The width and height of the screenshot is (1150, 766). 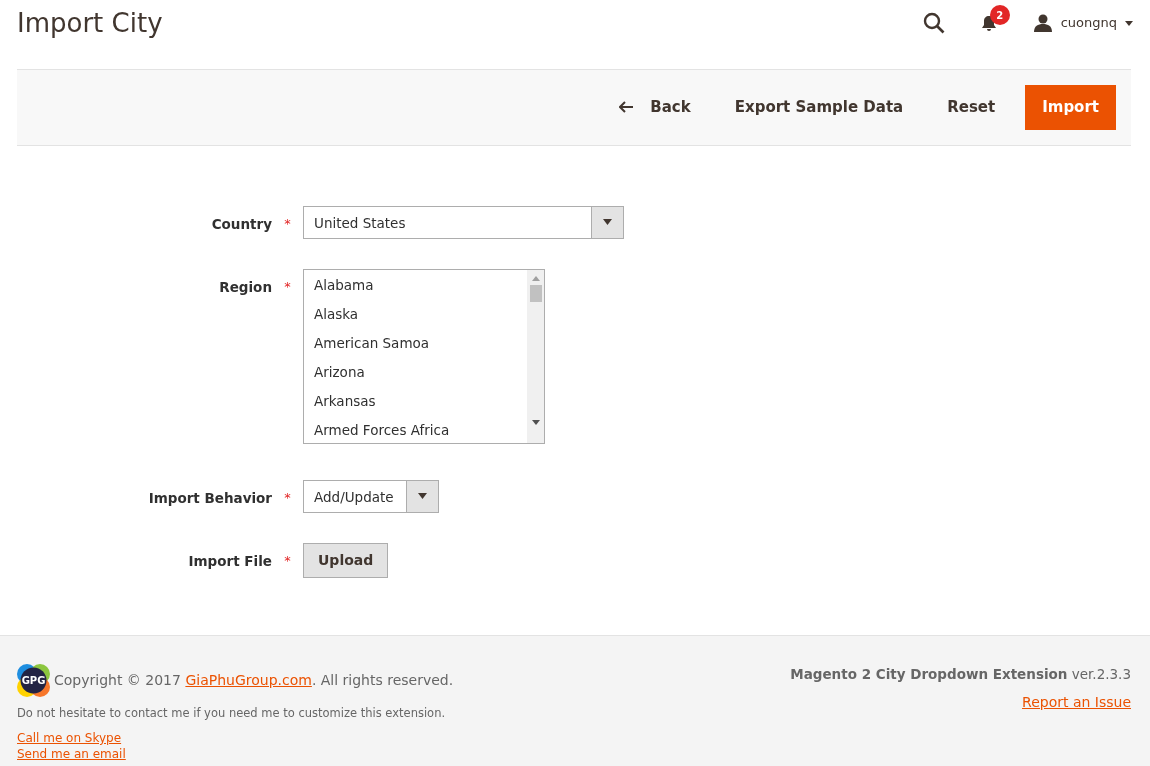 What do you see at coordinates (415, 286) in the screenshot?
I see `list-option: Alabama` at bounding box center [415, 286].